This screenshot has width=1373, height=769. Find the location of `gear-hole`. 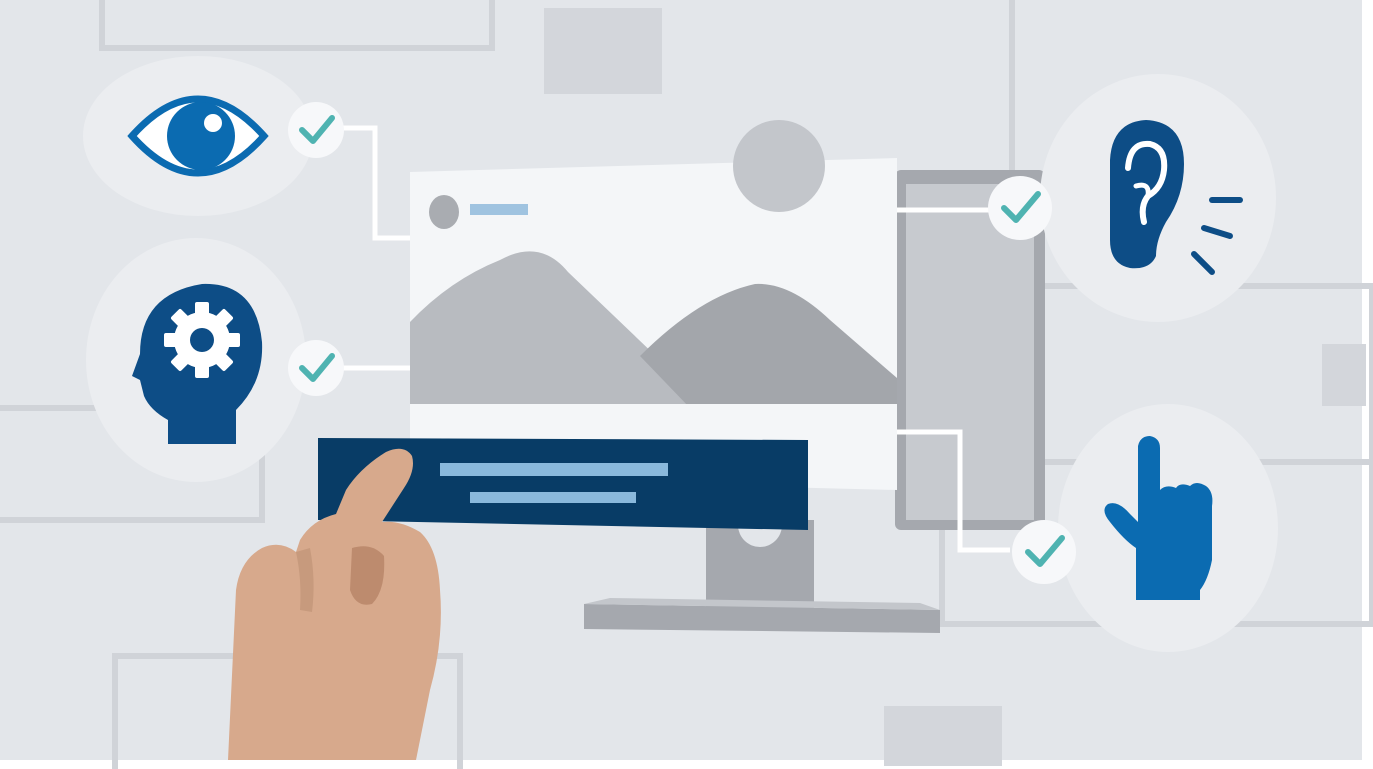

gear-hole is located at coordinates (202, 340).